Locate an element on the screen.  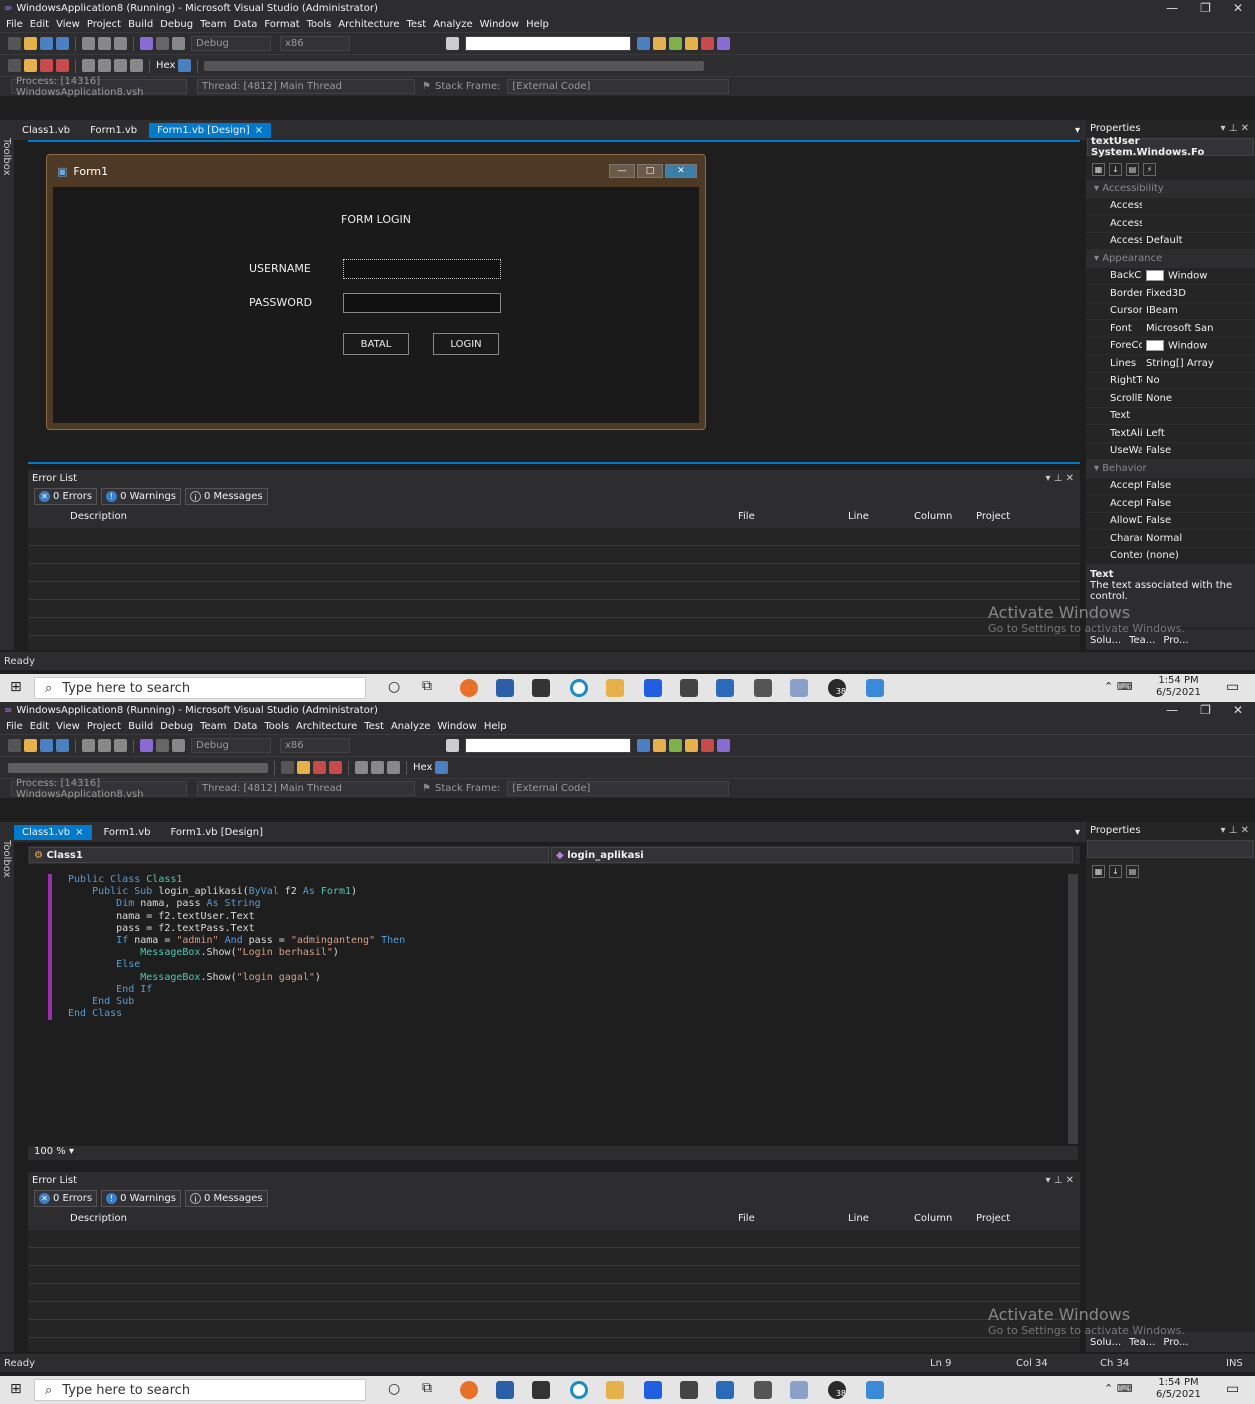
cut-icon is located at coordinates (88, 745).